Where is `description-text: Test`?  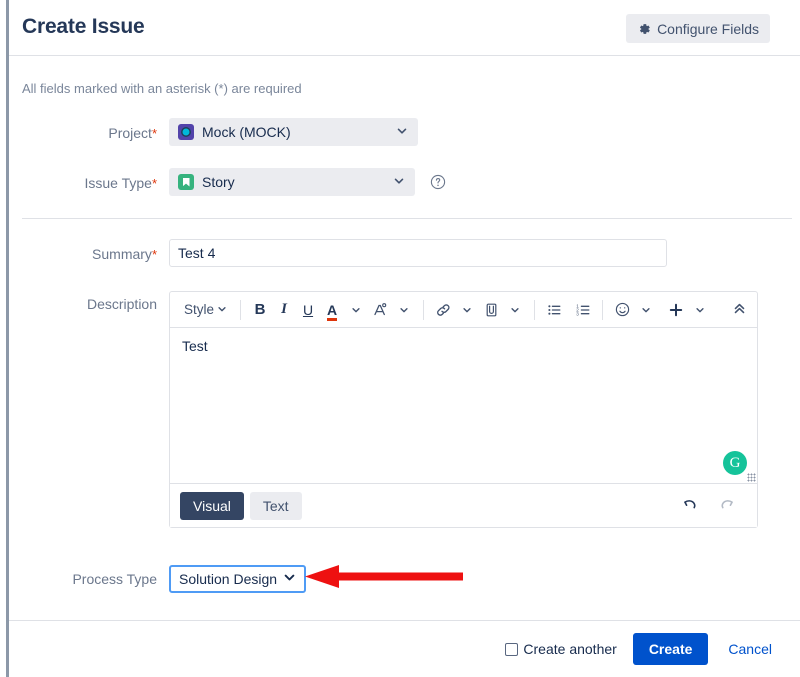
description-text: Test is located at coordinates (195, 346).